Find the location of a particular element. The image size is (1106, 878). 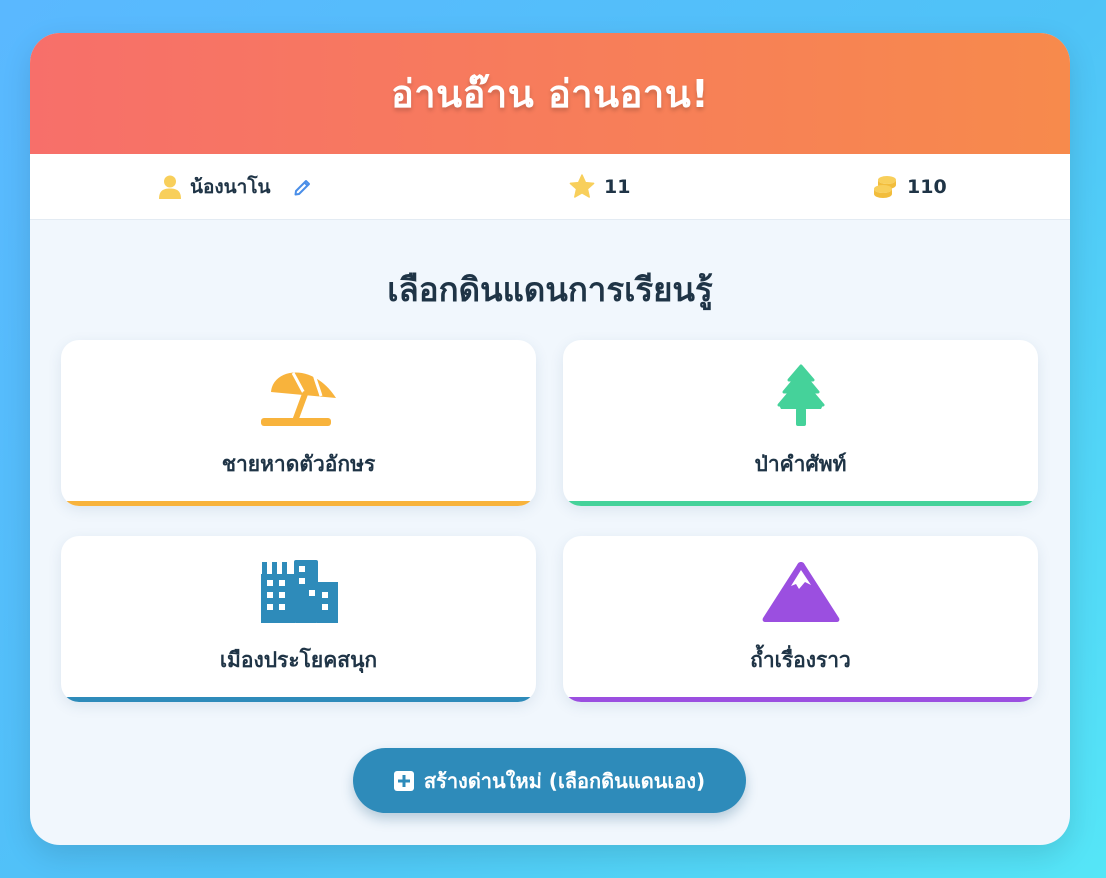

land-card-beach: ชายหาดตัวอักษร is located at coordinates (298, 423).